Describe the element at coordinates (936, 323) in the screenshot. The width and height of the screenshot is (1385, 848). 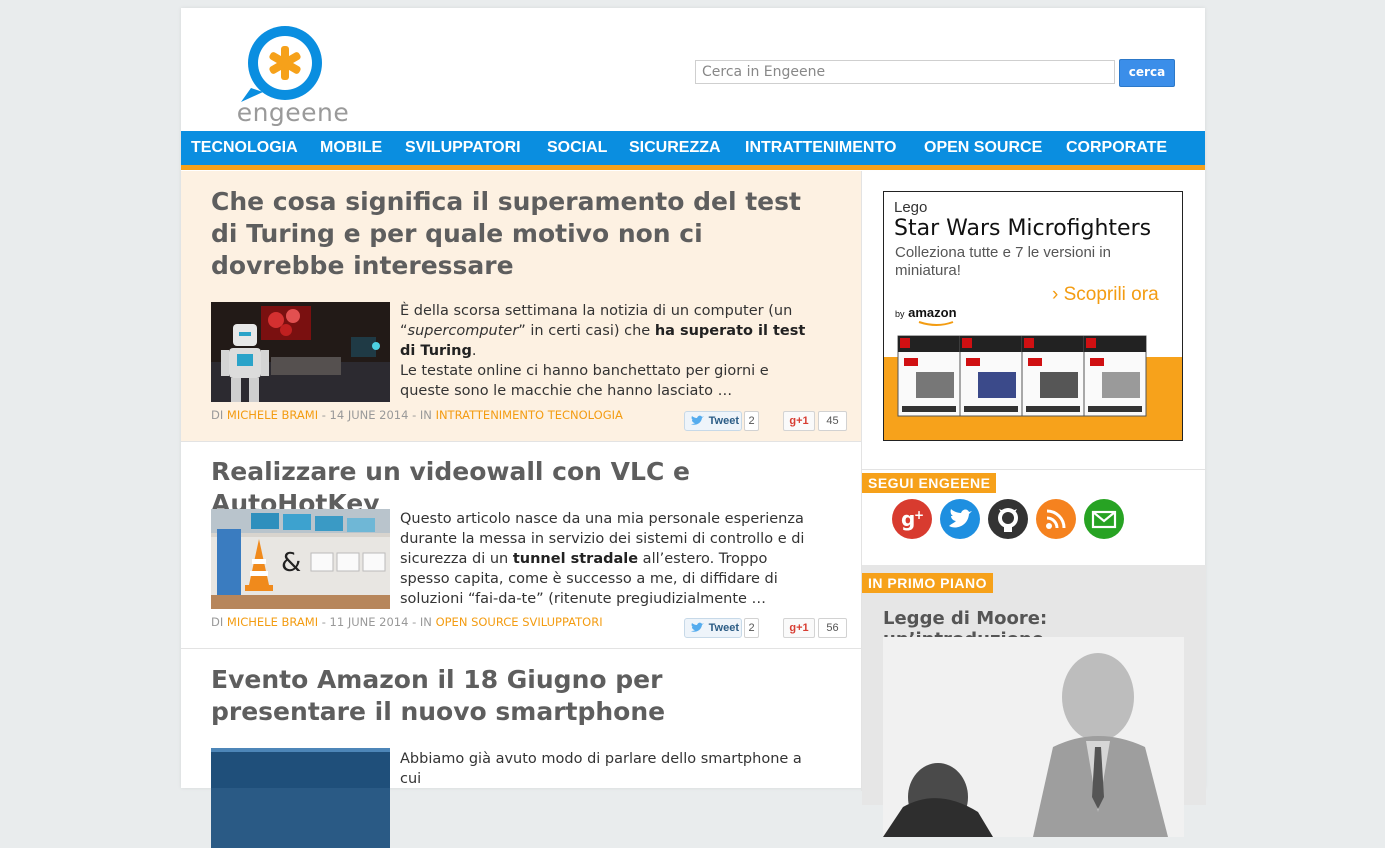
I see `amazon-smile-icon` at that location.